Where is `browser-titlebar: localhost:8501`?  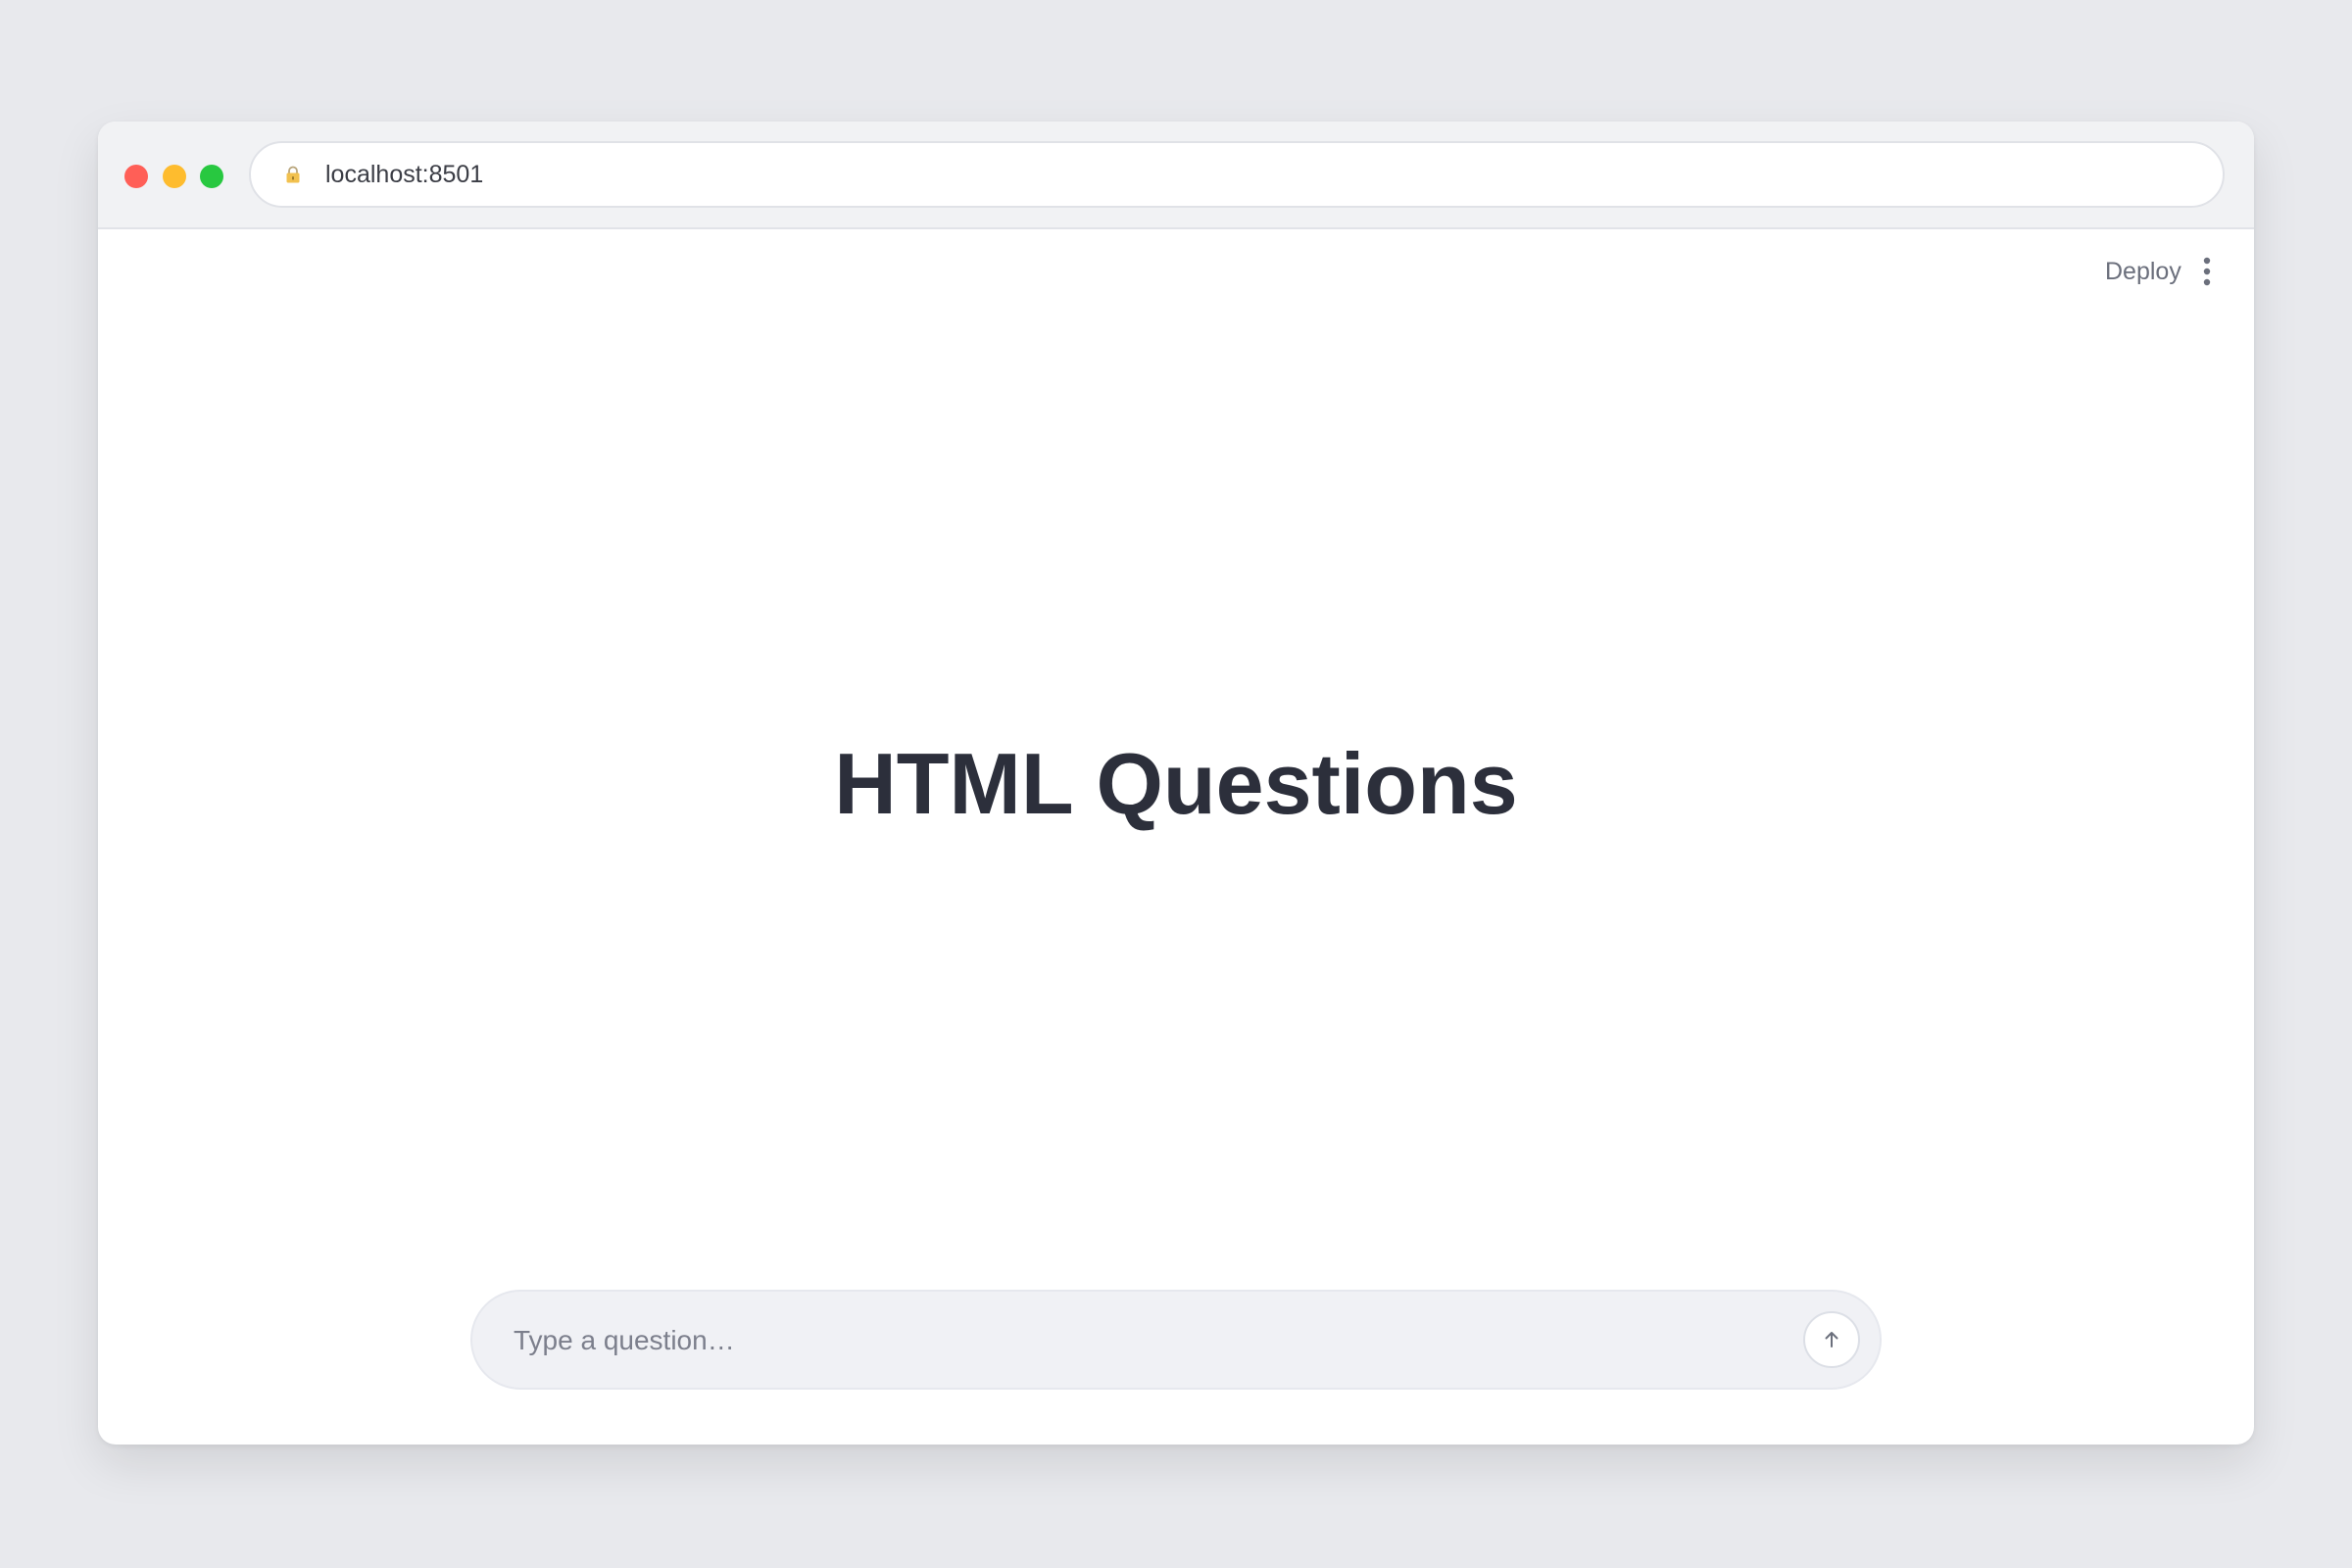 browser-titlebar: localhost:8501 is located at coordinates (1176, 175).